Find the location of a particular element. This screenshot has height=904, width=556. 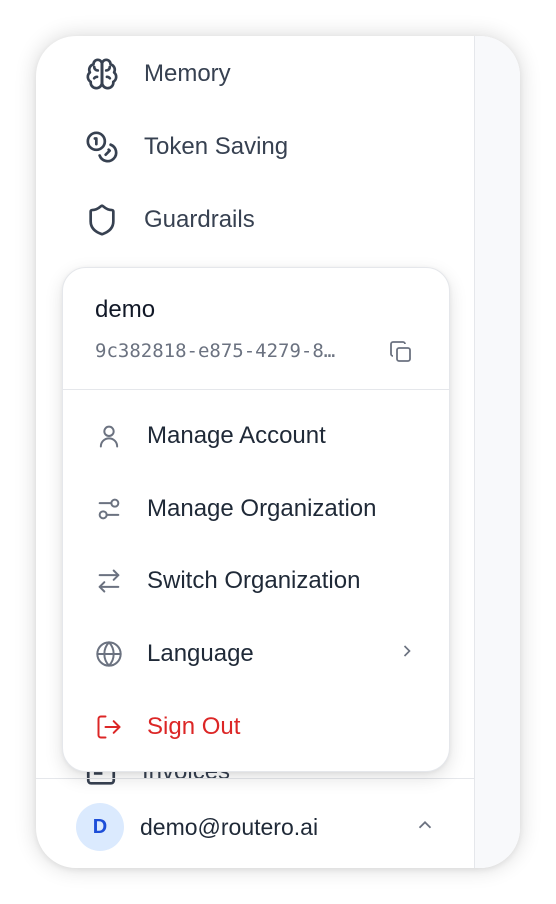

shield-icon is located at coordinates (102, 220).